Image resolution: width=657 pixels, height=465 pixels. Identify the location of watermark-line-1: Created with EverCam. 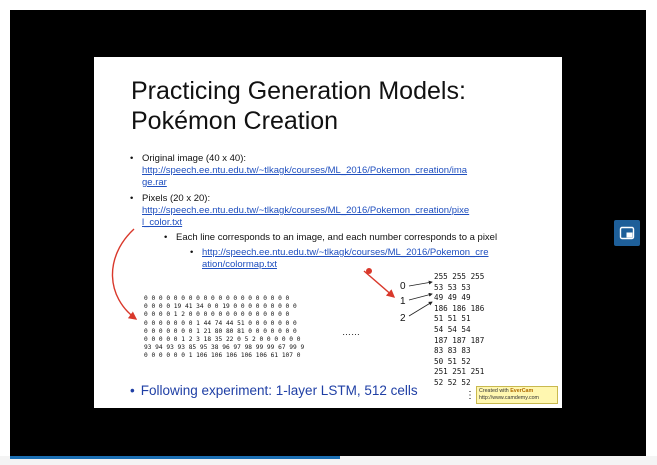
(517, 391).